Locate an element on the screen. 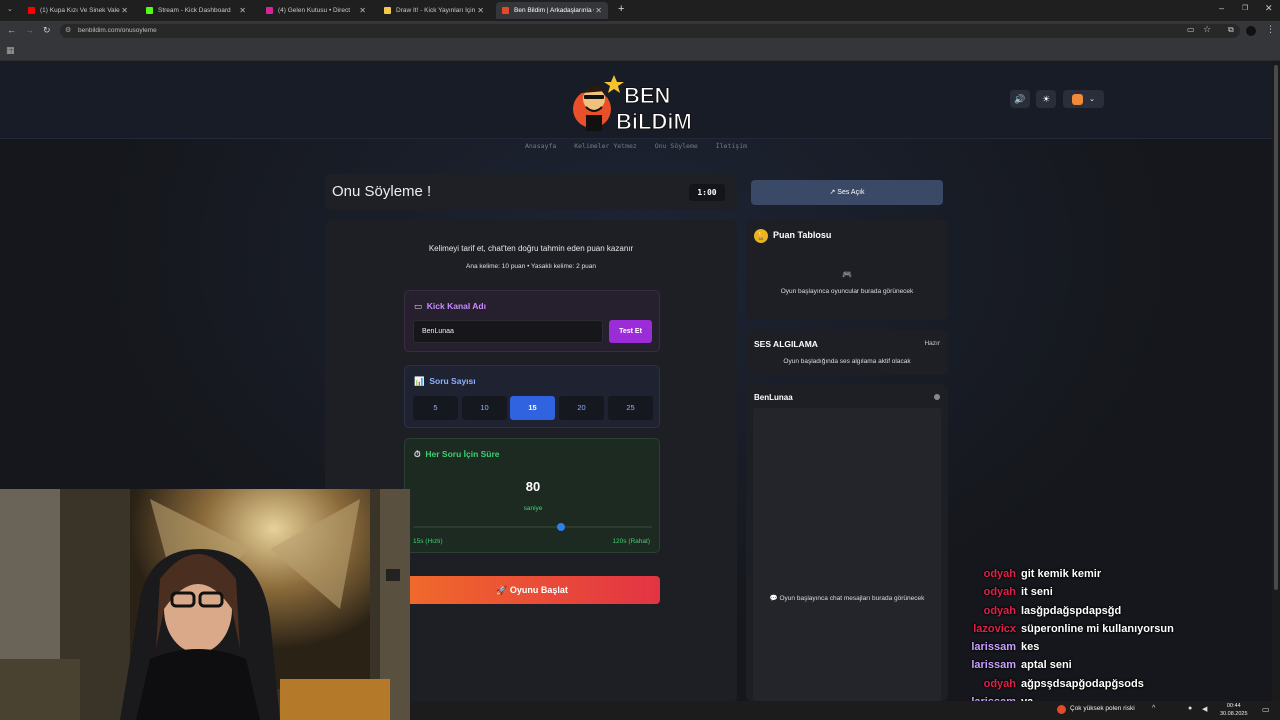 This screenshot has height=720, width=1280. user-avatar is located at coordinates (1078, 99).